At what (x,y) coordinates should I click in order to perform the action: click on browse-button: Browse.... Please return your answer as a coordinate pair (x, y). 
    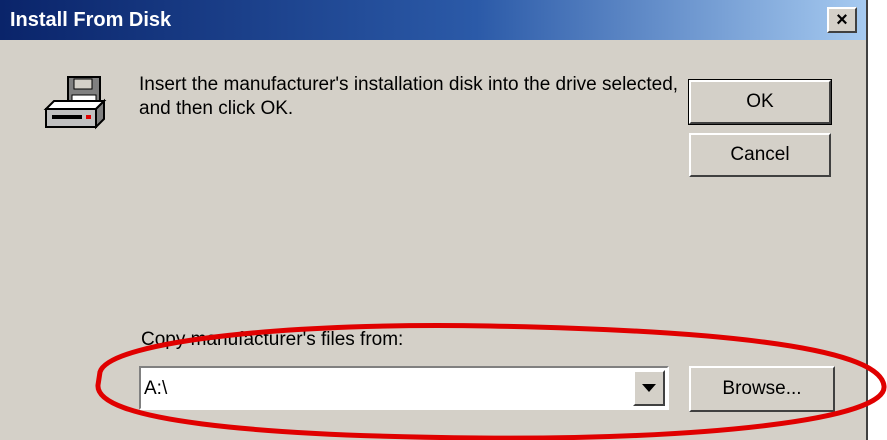
    Looking at the image, I should click on (762, 389).